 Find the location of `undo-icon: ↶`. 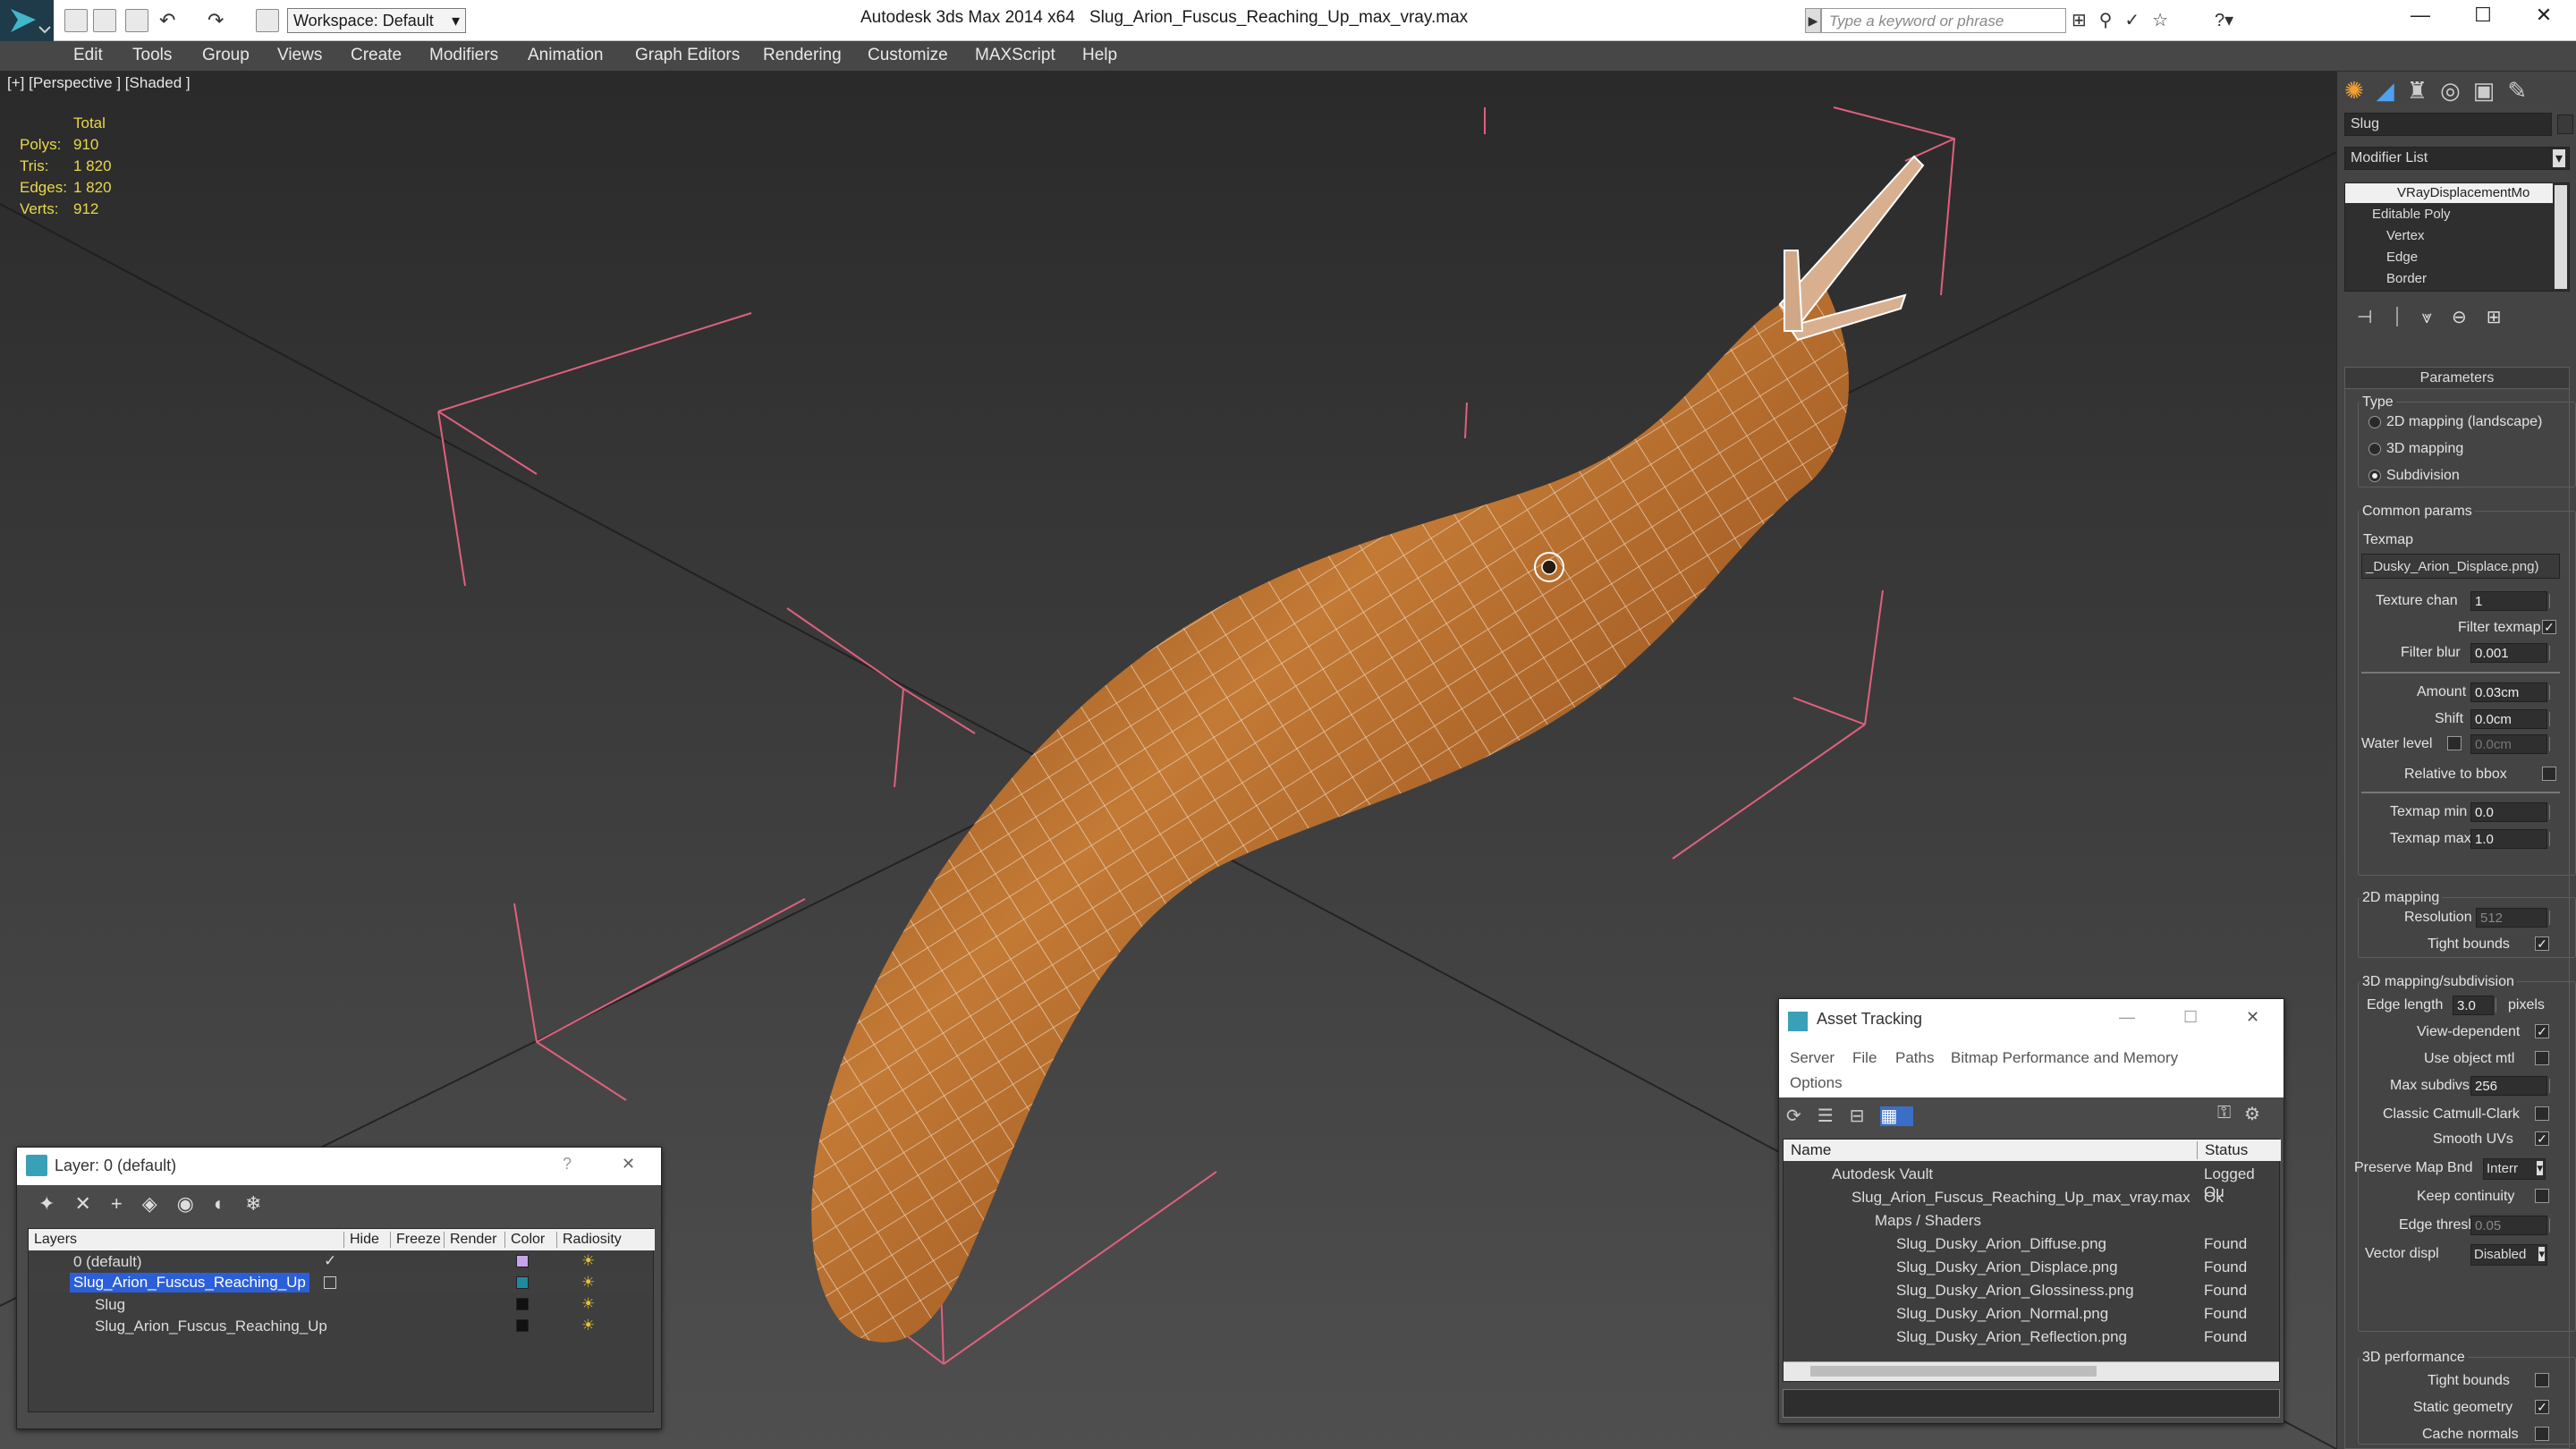

undo-icon: ↶ is located at coordinates (170, 20).